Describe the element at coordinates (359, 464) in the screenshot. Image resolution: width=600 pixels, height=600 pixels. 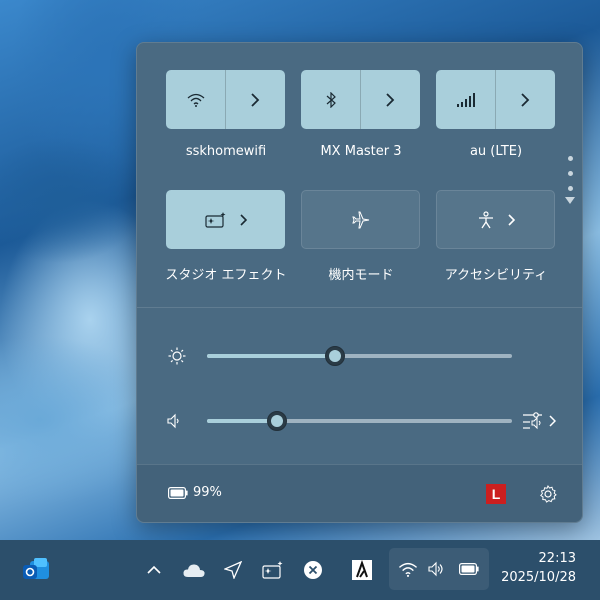
I see `footer-divider` at that location.